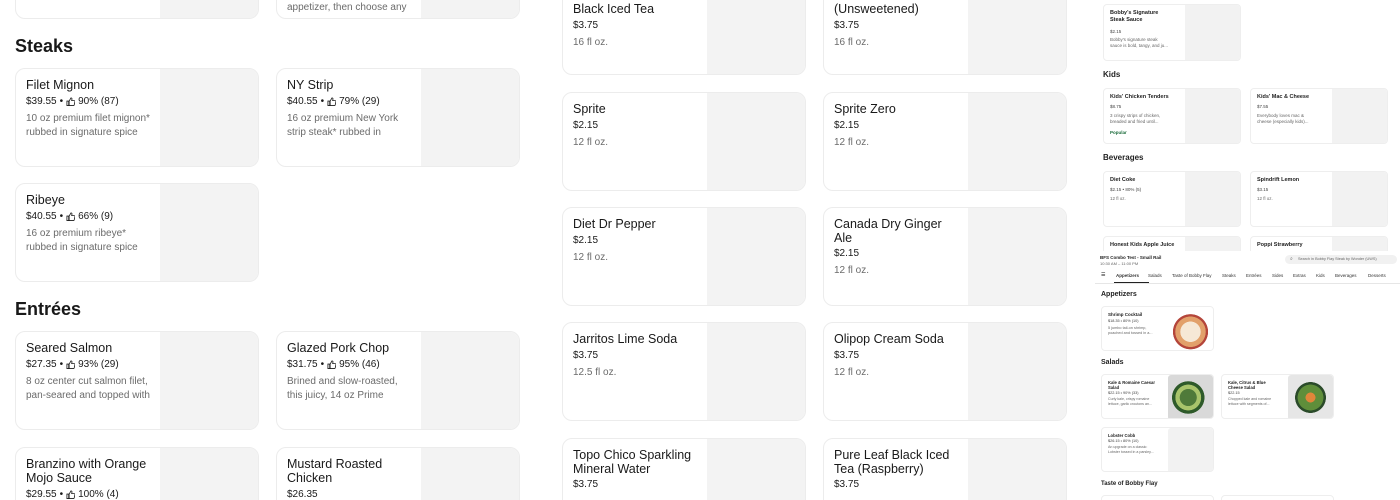 Image resolution: width=1400 pixels, height=500 pixels. Describe the element at coordinates (614, 9) in the screenshot. I see `menu-item-title: Black Iced Tea` at that location.